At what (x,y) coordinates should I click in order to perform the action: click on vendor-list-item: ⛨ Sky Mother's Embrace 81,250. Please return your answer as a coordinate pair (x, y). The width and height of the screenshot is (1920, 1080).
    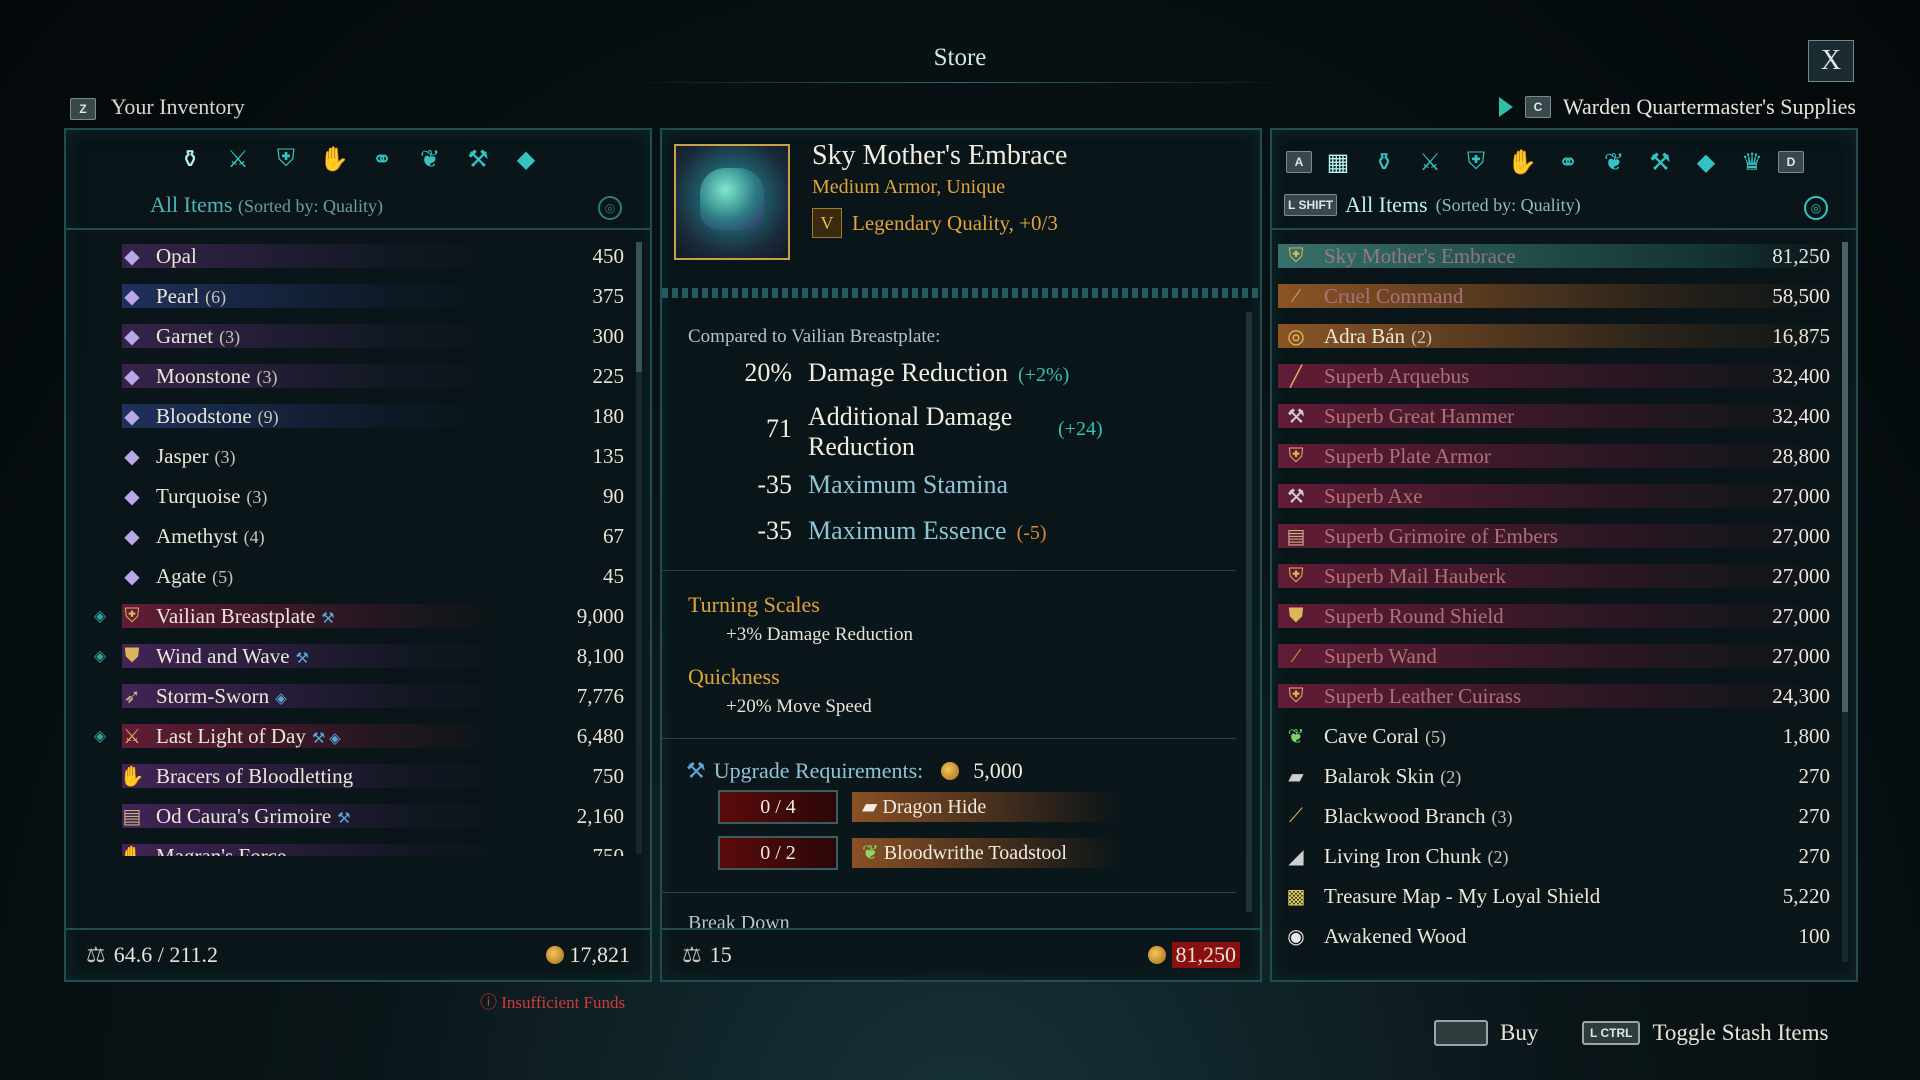
    Looking at the image, I should click on (1554, 256).